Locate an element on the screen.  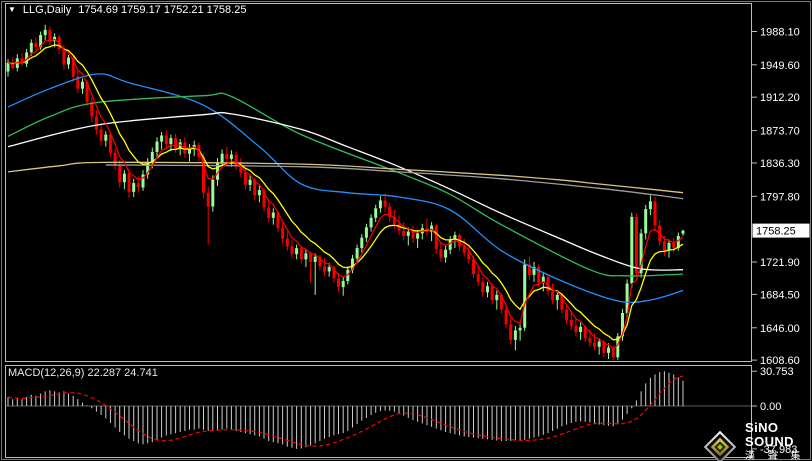
svg-text: 1836.30 is located at coordinates (780, 164).